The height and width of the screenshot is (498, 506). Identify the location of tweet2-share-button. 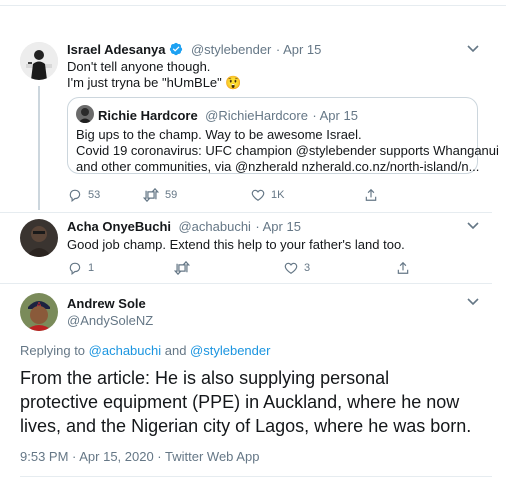
(403, 268).